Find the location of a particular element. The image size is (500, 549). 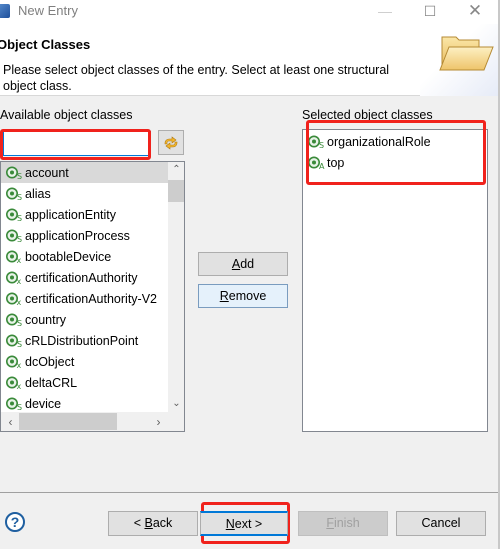

list-item-label: account is located at coordinates (47, 172).